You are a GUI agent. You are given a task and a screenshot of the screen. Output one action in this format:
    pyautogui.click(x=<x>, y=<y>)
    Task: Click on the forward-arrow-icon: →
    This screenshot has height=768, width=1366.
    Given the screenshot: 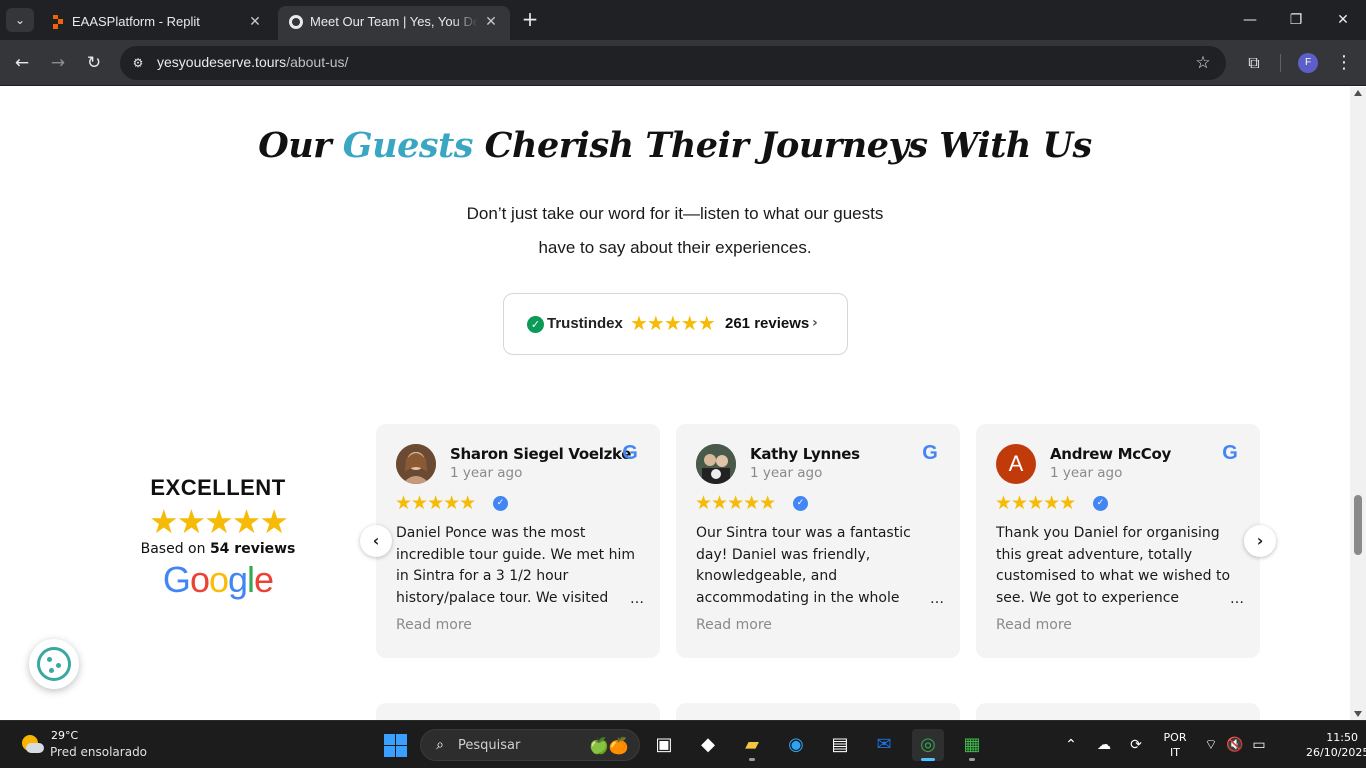 What is the action you would take?
    pyautogui.click(x=58, y=63)
    